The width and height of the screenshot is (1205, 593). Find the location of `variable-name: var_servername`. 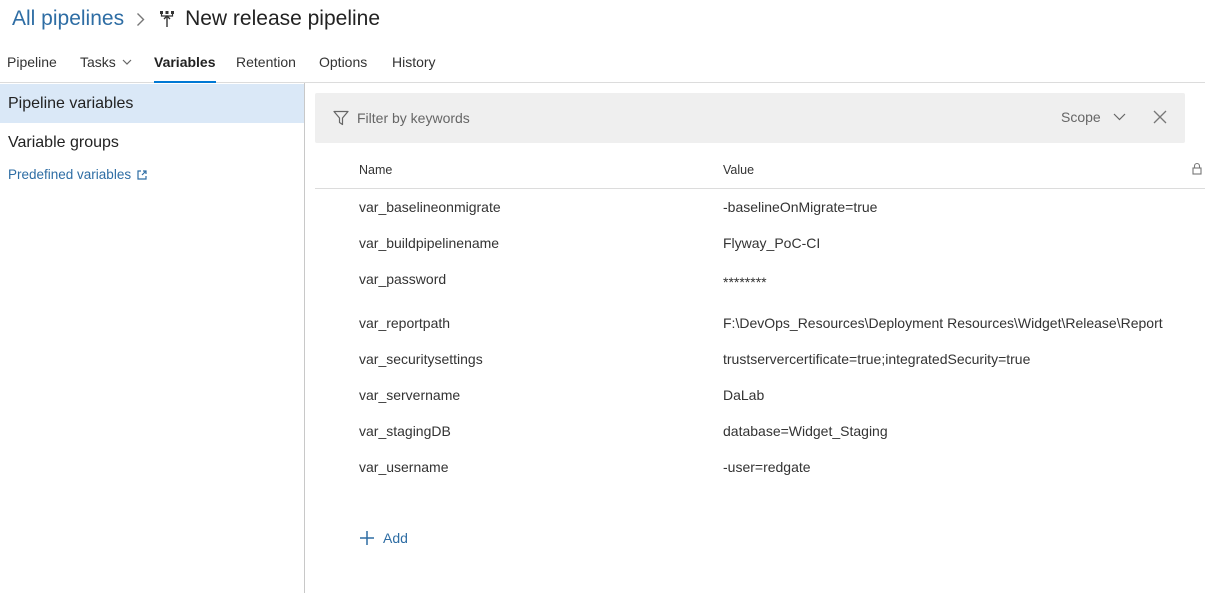

variable-name: var_servername is located at coordinates (410, 395).